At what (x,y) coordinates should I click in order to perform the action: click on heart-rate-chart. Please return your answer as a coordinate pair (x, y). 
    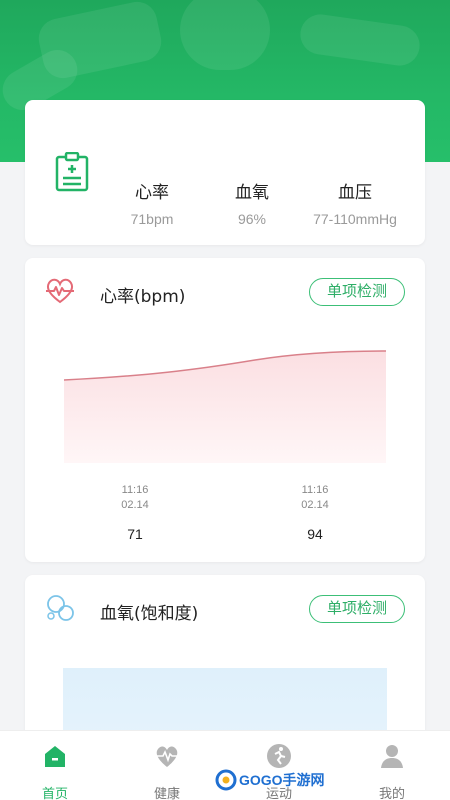
    Looking at the image, I should click on (225, 406).